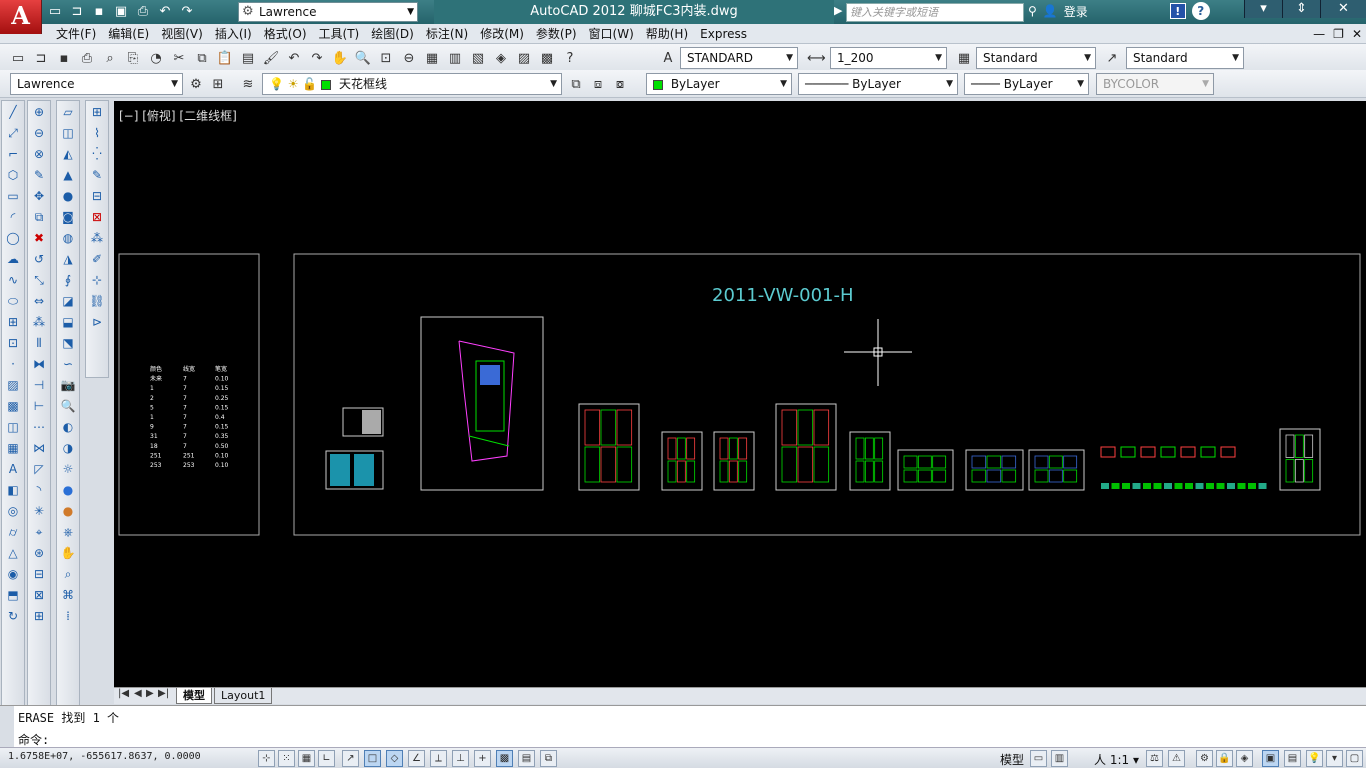 The height and width of the screenshot is (768, 1366). Describe the element at coordinates (1112, 58) in the screenshot. I see `multileader-style-icon: ↗` at that location.